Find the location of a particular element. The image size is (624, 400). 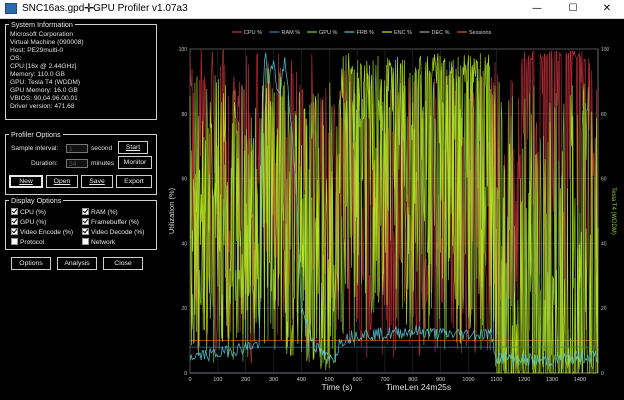

window-title: SNC16as.gpd - GPU Profiler v1.07a3 is located at coordinates (105, 8).